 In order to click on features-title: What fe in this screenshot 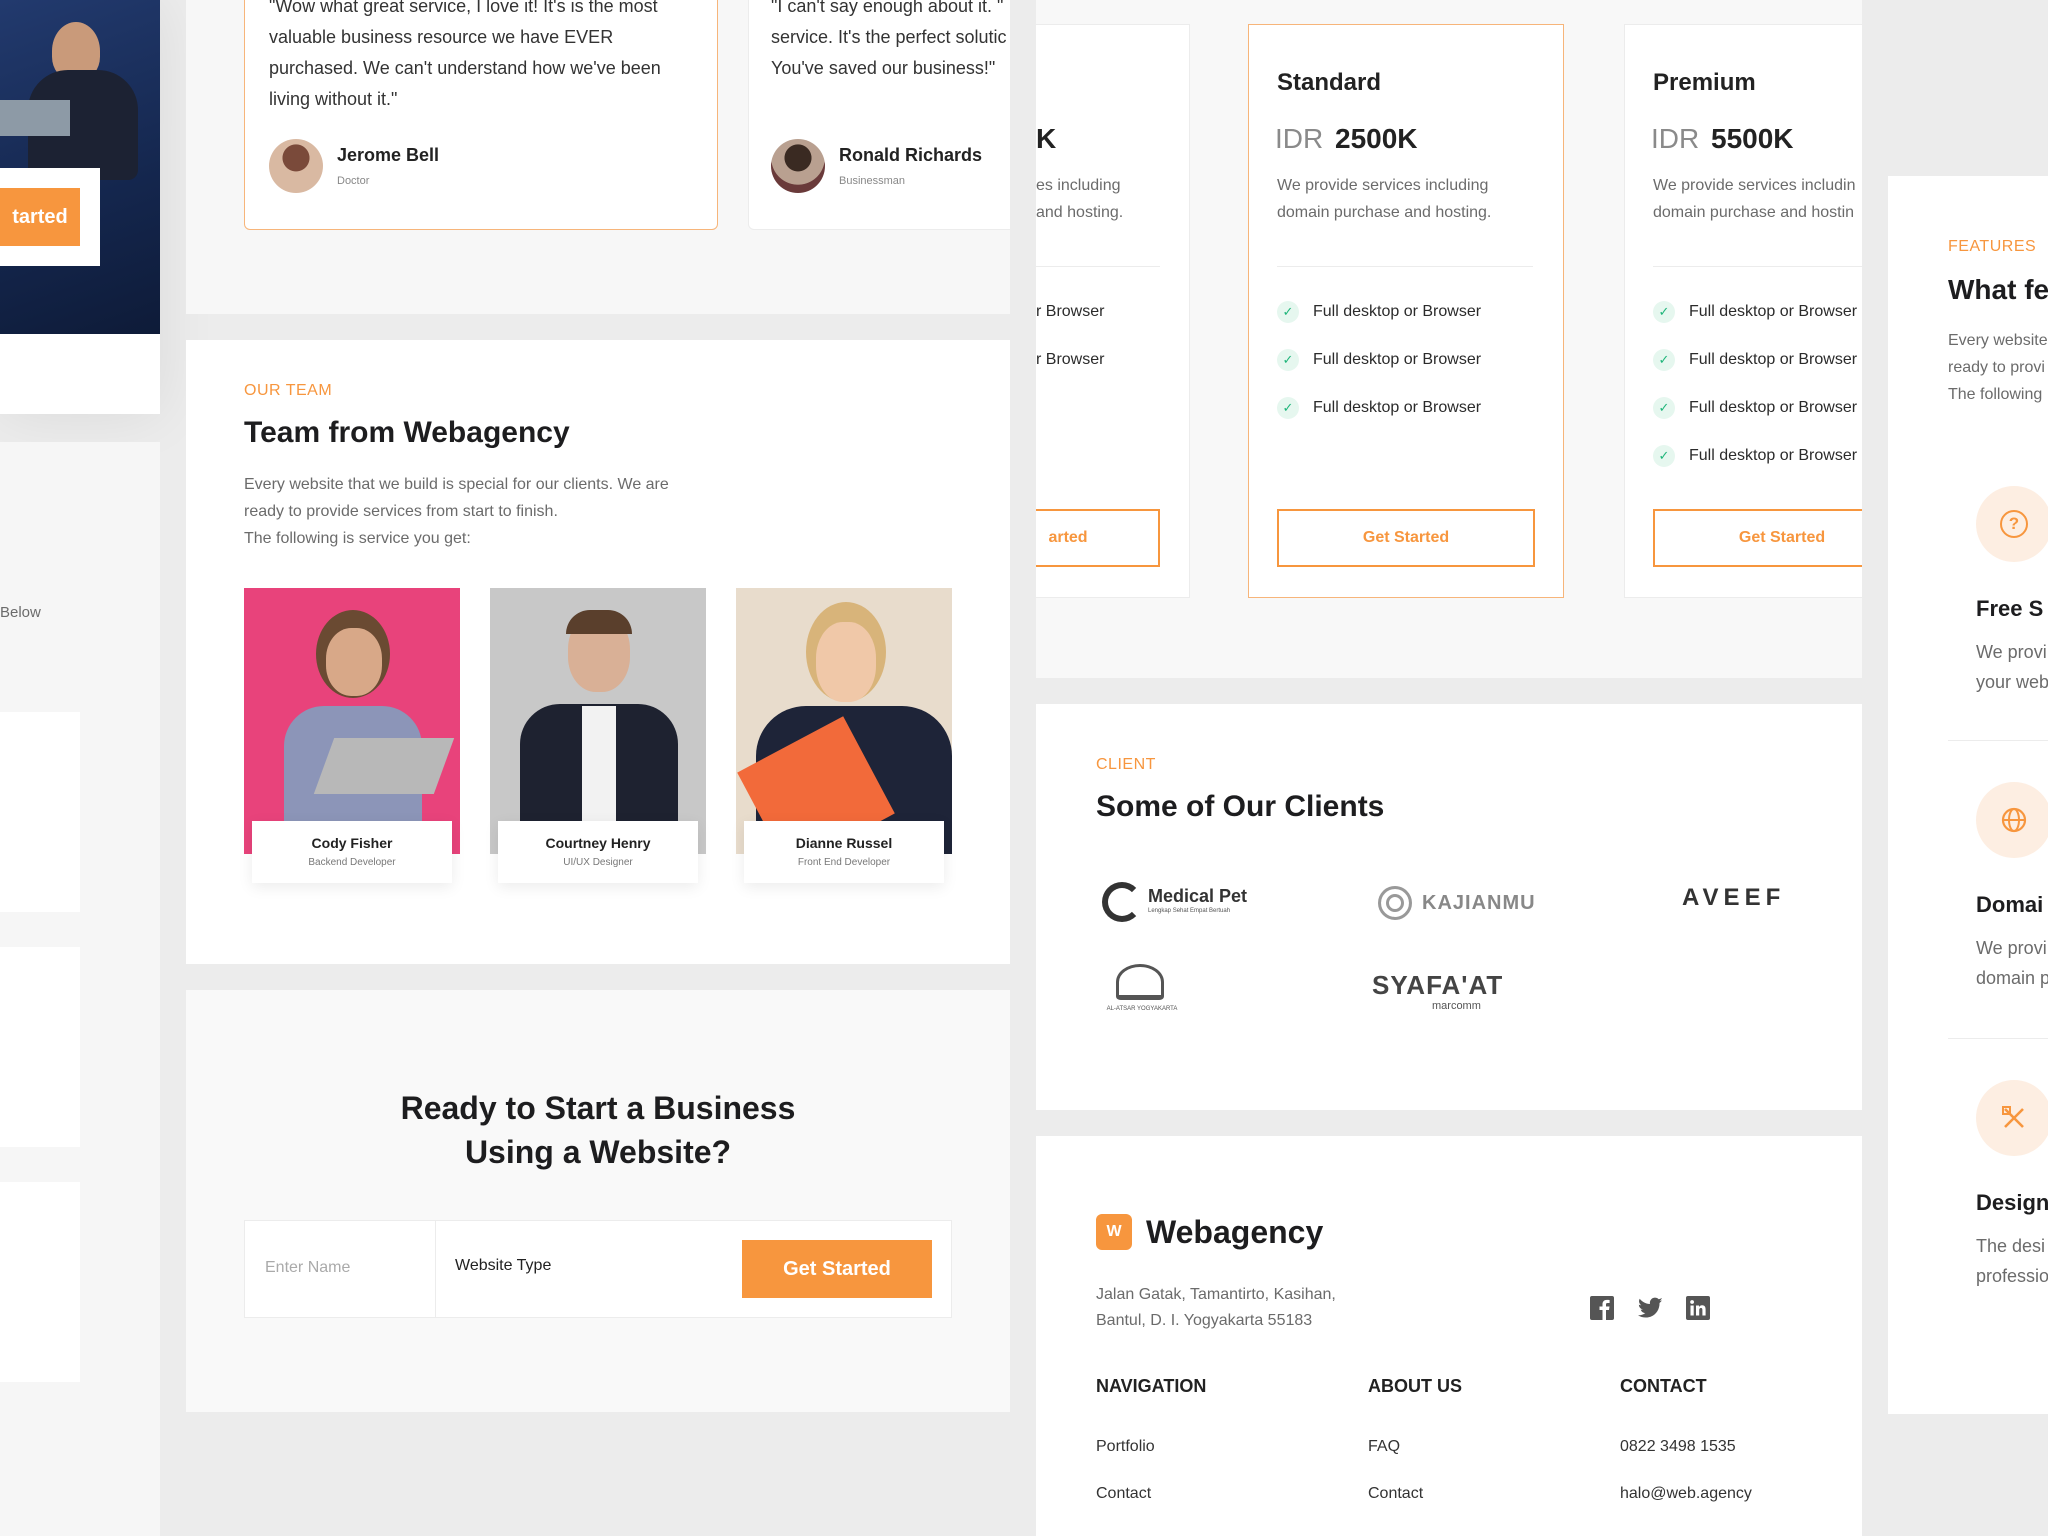, I will do `click(1998, 289)`.